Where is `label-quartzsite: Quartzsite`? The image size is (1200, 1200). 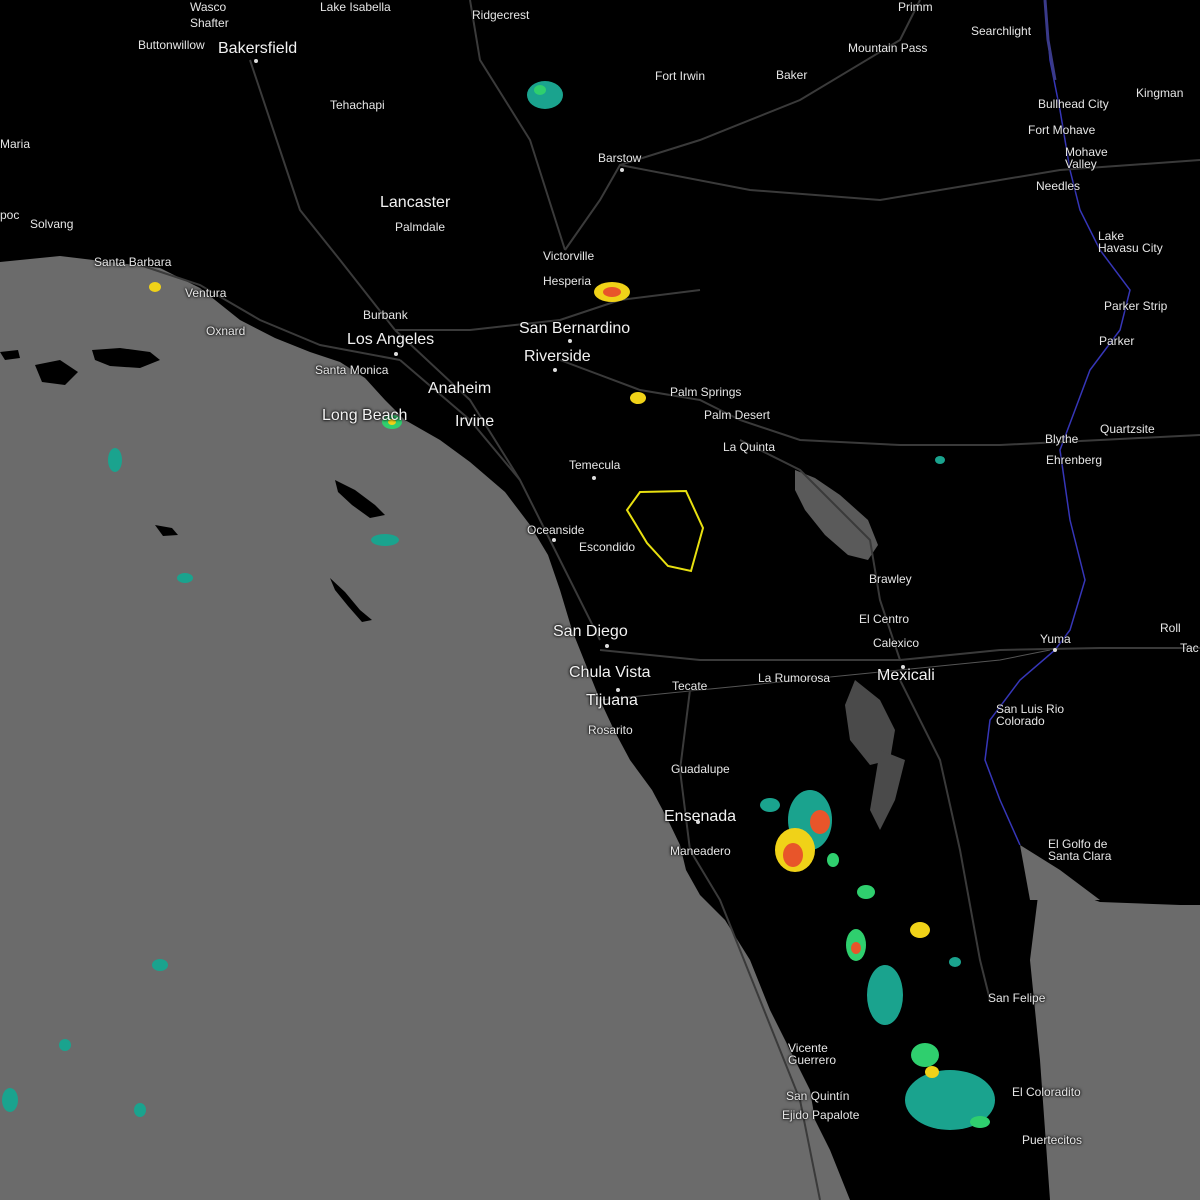
label-quartzsite: Quartzsite is located at coordinates (1127, 429).